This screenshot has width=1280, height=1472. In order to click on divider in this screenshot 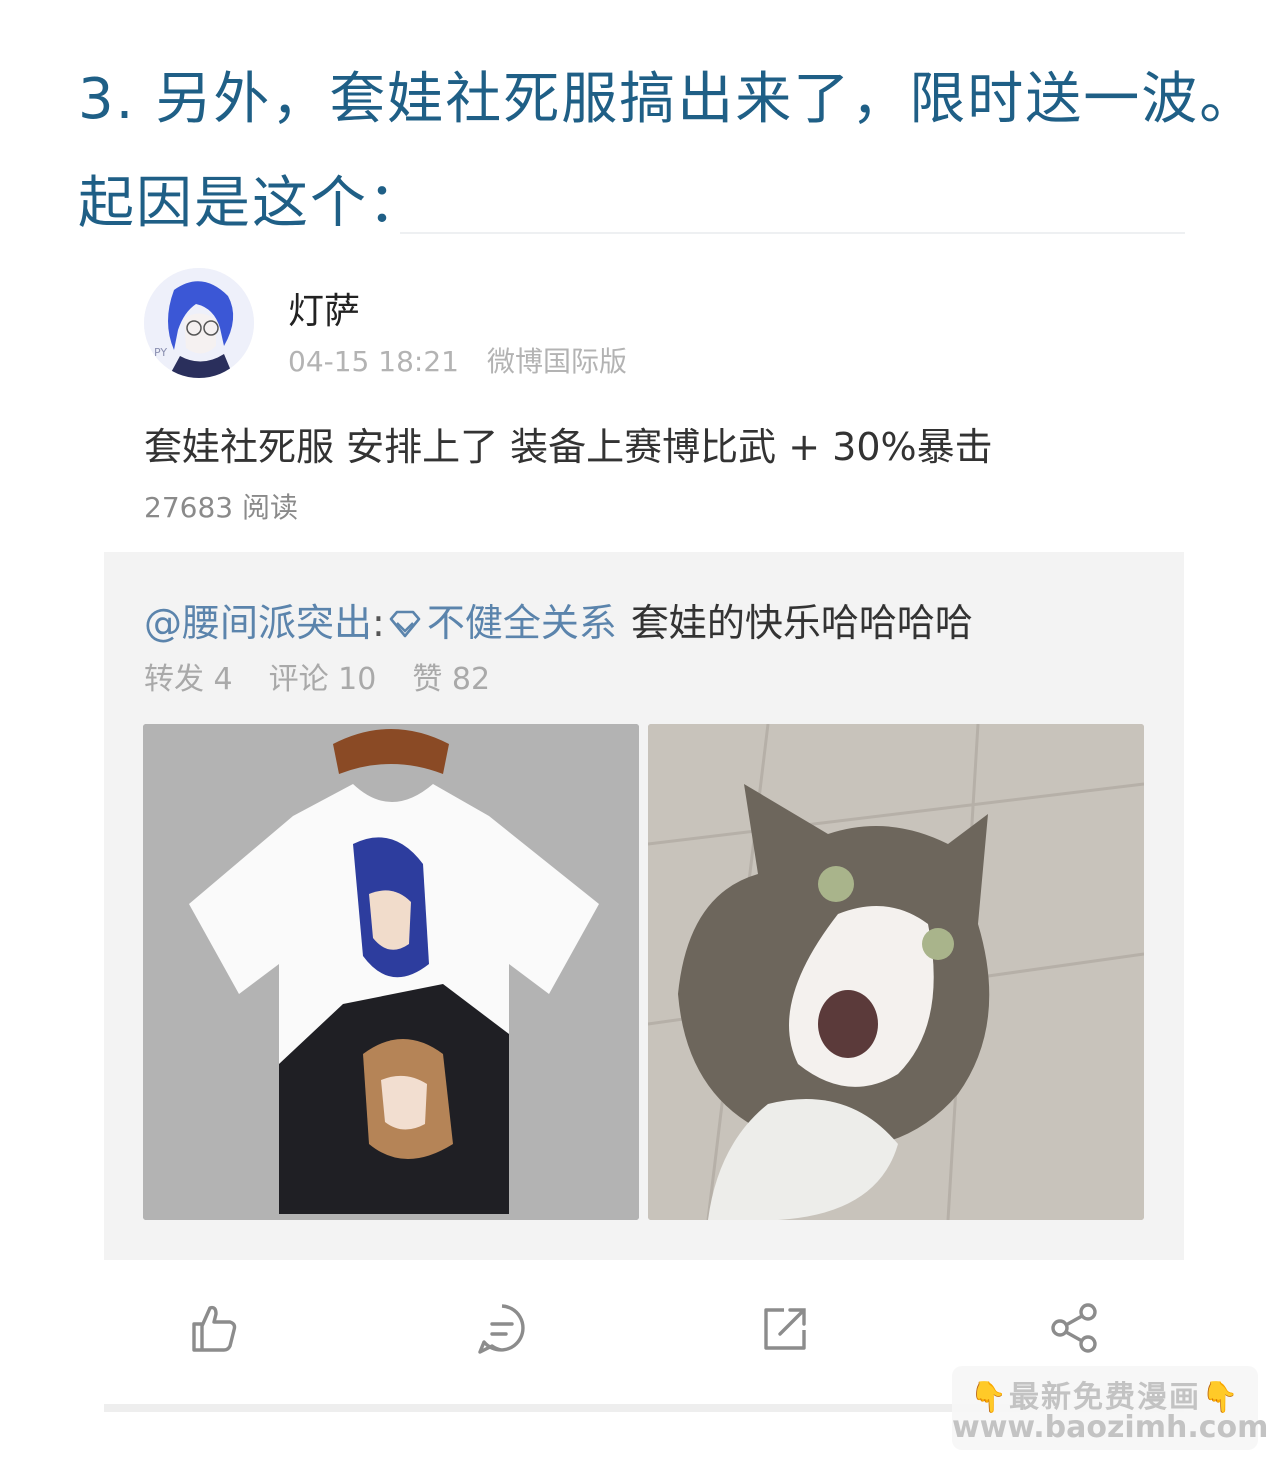, I will do `click(792, 233)`.